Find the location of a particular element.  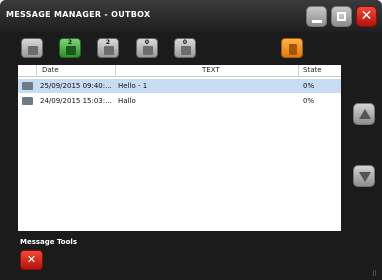

arrow-down-icon is located at coordinates (365, 177).